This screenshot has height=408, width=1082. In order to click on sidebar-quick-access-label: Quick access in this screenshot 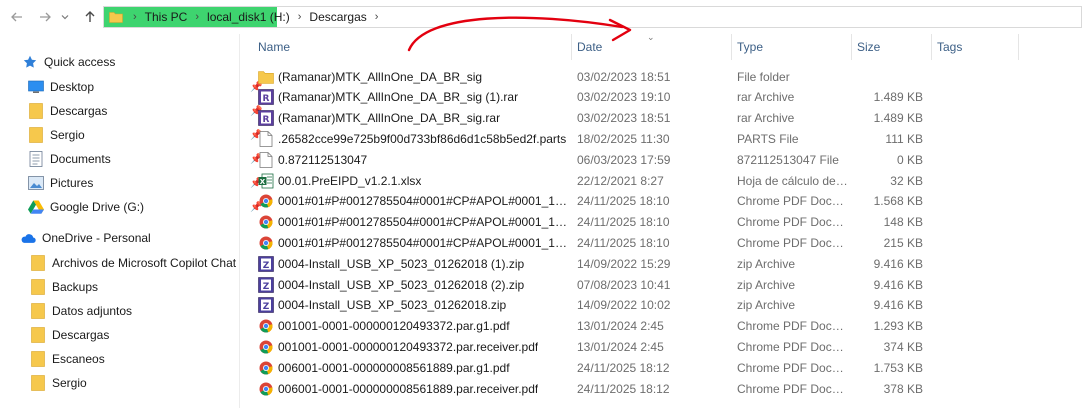, I will do `click(80, 62)`.